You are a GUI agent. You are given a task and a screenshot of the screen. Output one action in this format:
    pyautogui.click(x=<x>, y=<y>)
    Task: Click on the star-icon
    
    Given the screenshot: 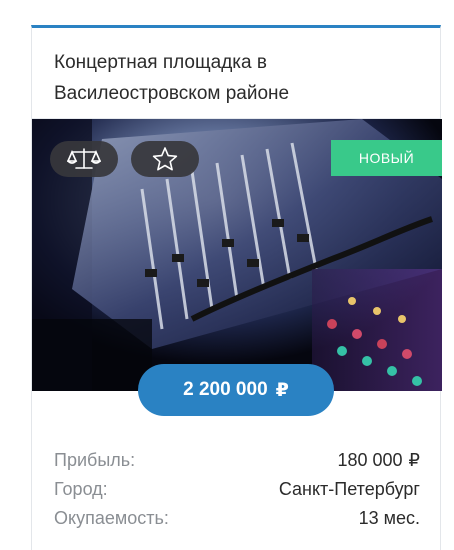 What is the action you would take?
    pyautogui.click(x=165, y=159)
    